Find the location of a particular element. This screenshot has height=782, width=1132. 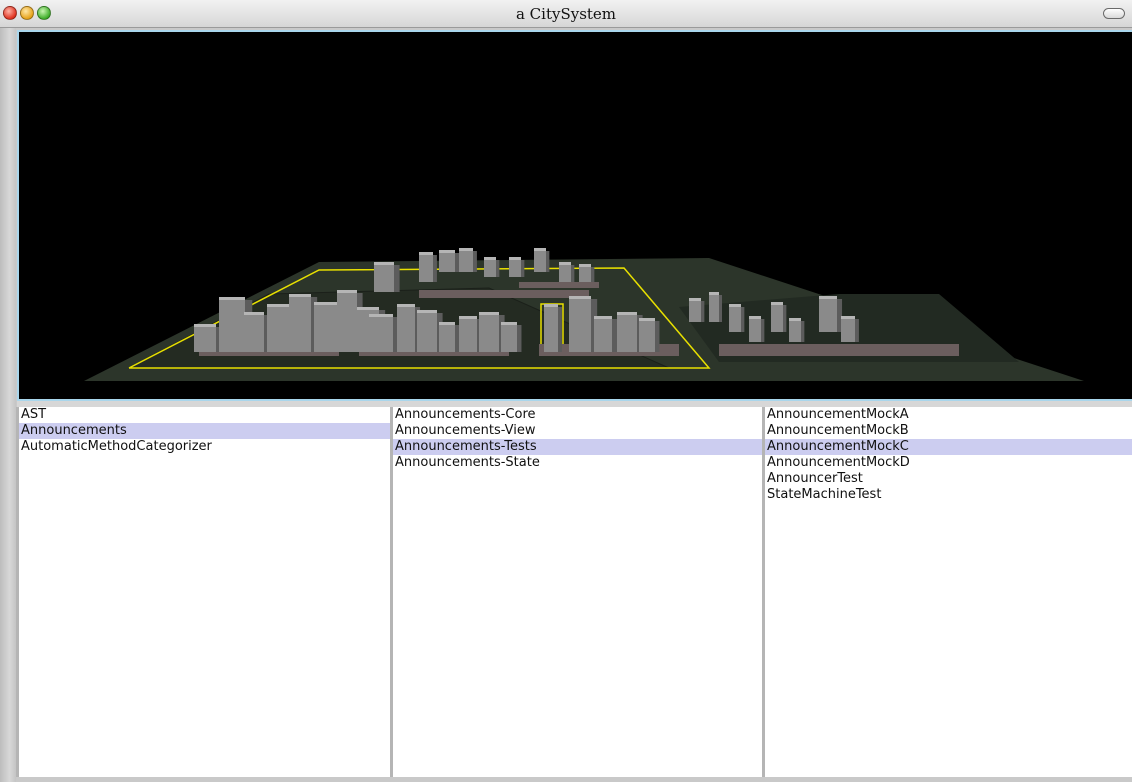

class-list-item: AnnouncerTest is located at coordinates (948, 479).